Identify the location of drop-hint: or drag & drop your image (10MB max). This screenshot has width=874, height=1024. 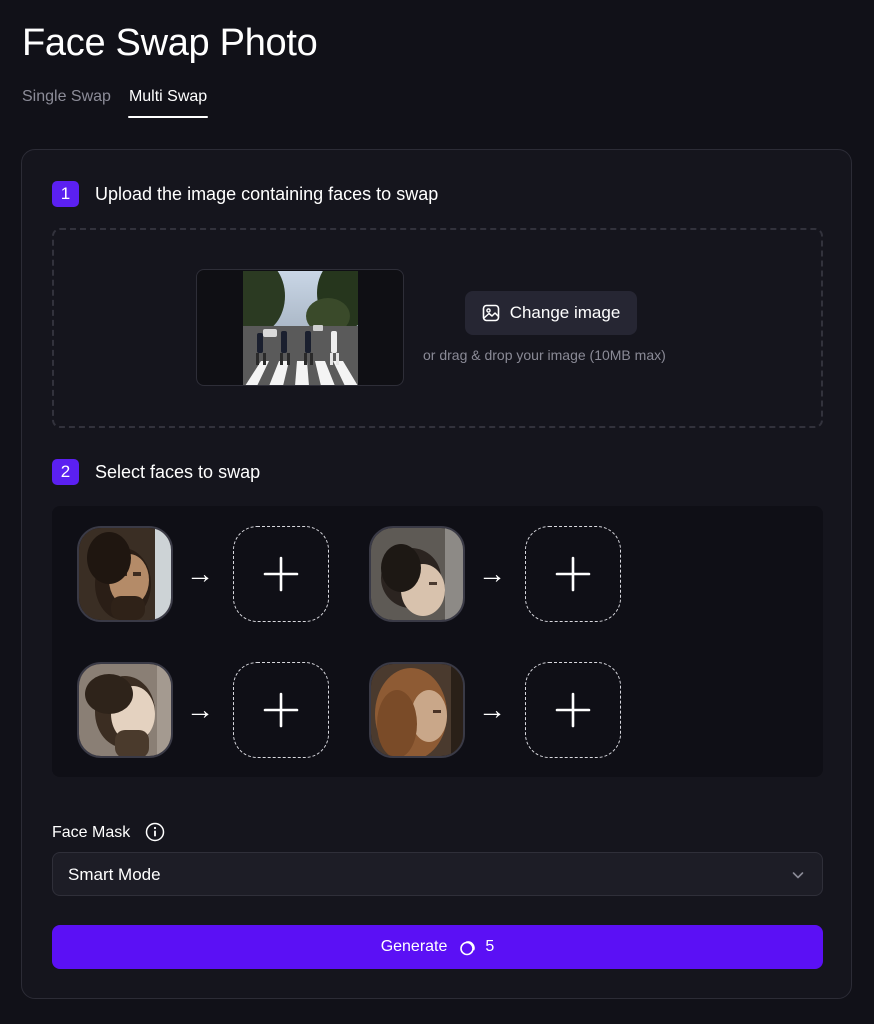
(544, 355).